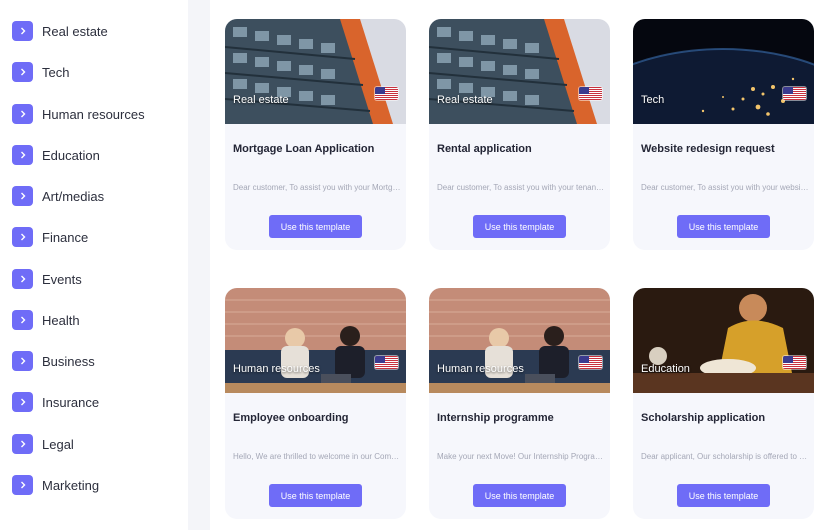  I want to click on sidebar-item-legal: Legal, so click(43, 444).